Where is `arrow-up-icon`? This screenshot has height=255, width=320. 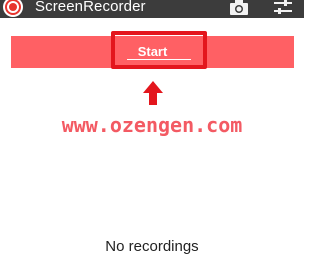 arrow-up-icon is located at coordinates (153, 93).